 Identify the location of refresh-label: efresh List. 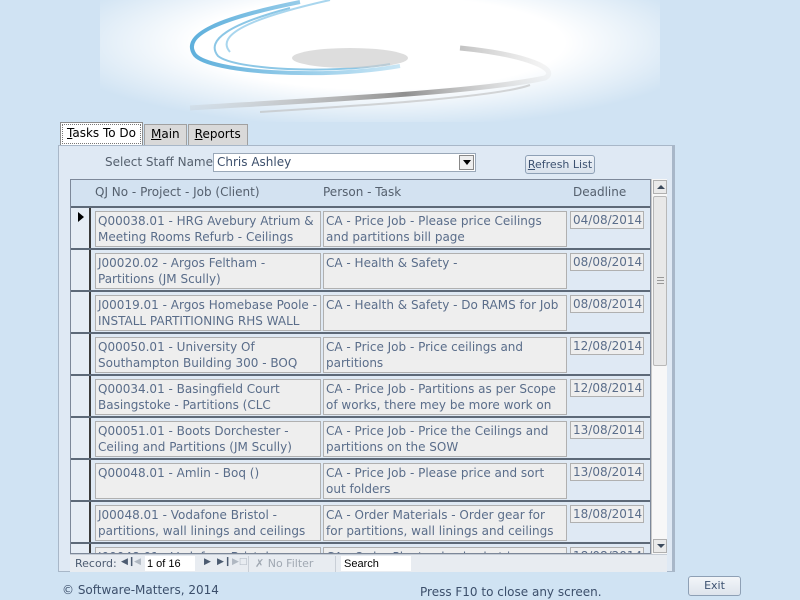
(564, 164).